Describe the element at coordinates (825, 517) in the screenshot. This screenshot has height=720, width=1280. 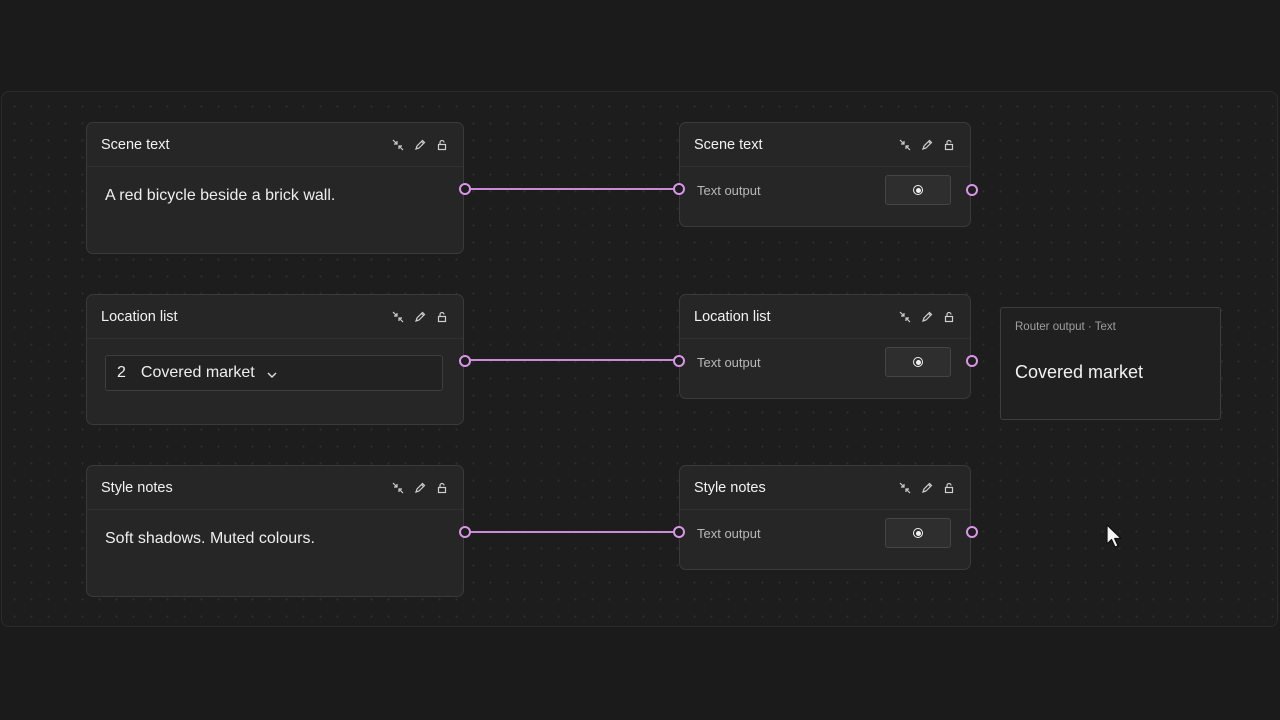
I see `output-node-style-notes: Style notes Text output` at that location.